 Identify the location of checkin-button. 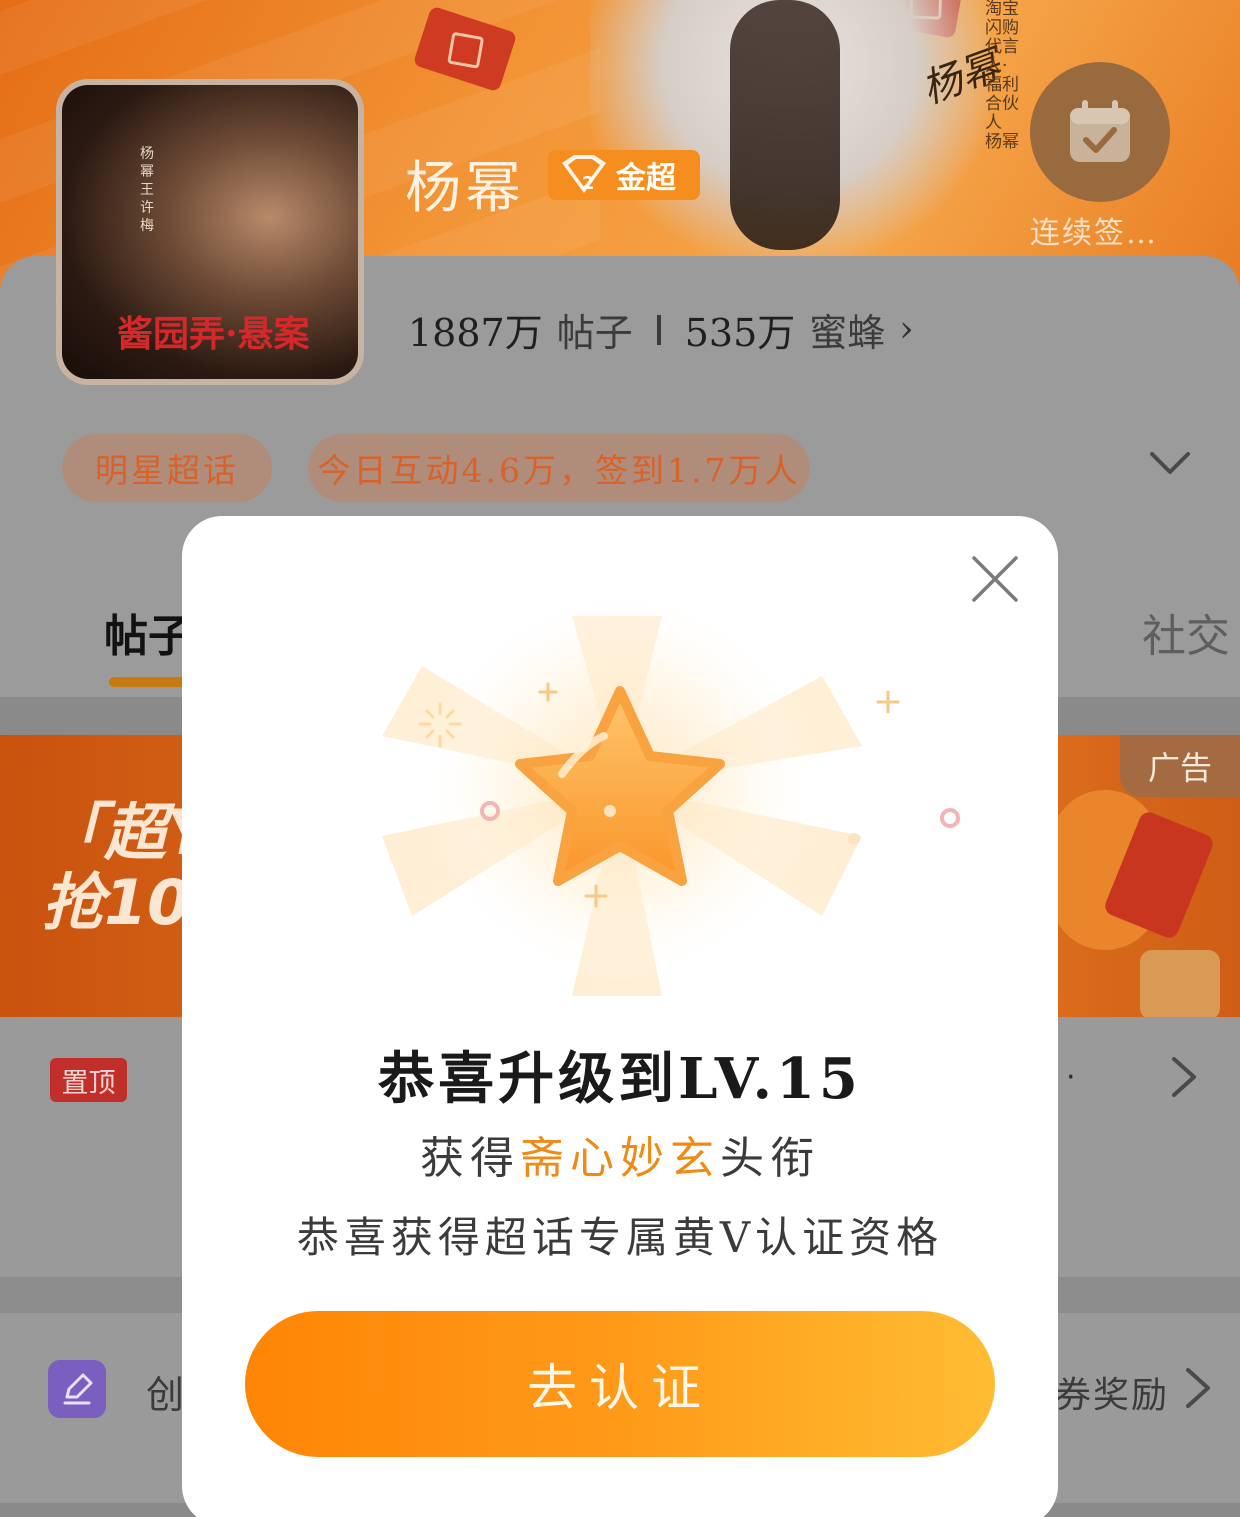
(1100, 132).